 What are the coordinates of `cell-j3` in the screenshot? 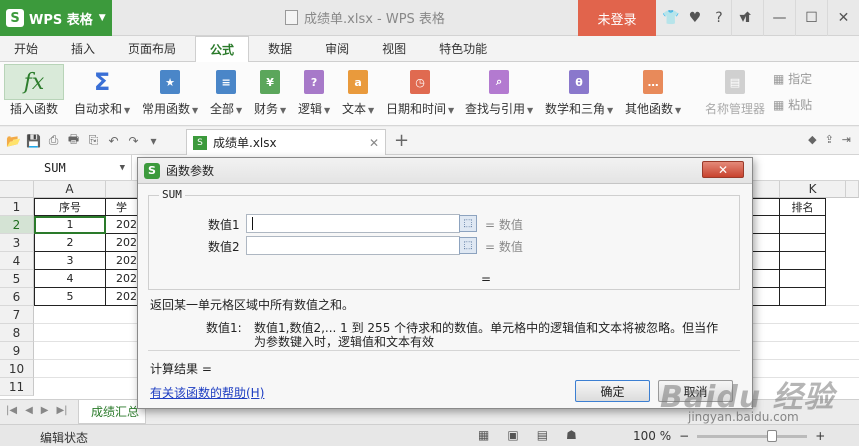 It's located at (766, 243).